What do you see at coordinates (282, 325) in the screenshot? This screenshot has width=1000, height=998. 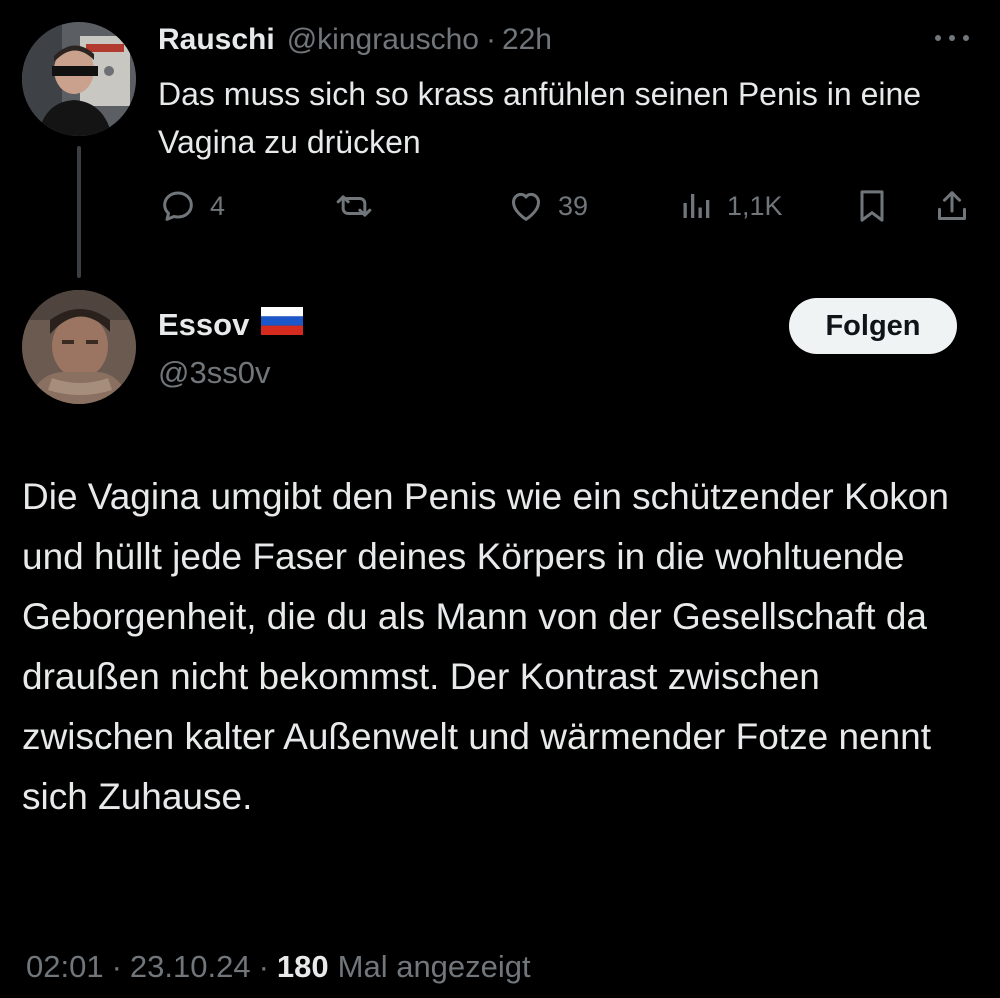 I see `russian-flag-icon` at bounding box center [282, 325].